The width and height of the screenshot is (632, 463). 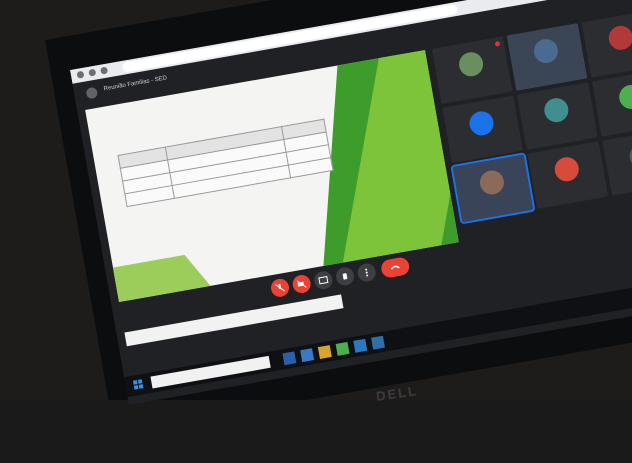 I want to click on muted-icon, so click(x=497, y=43).